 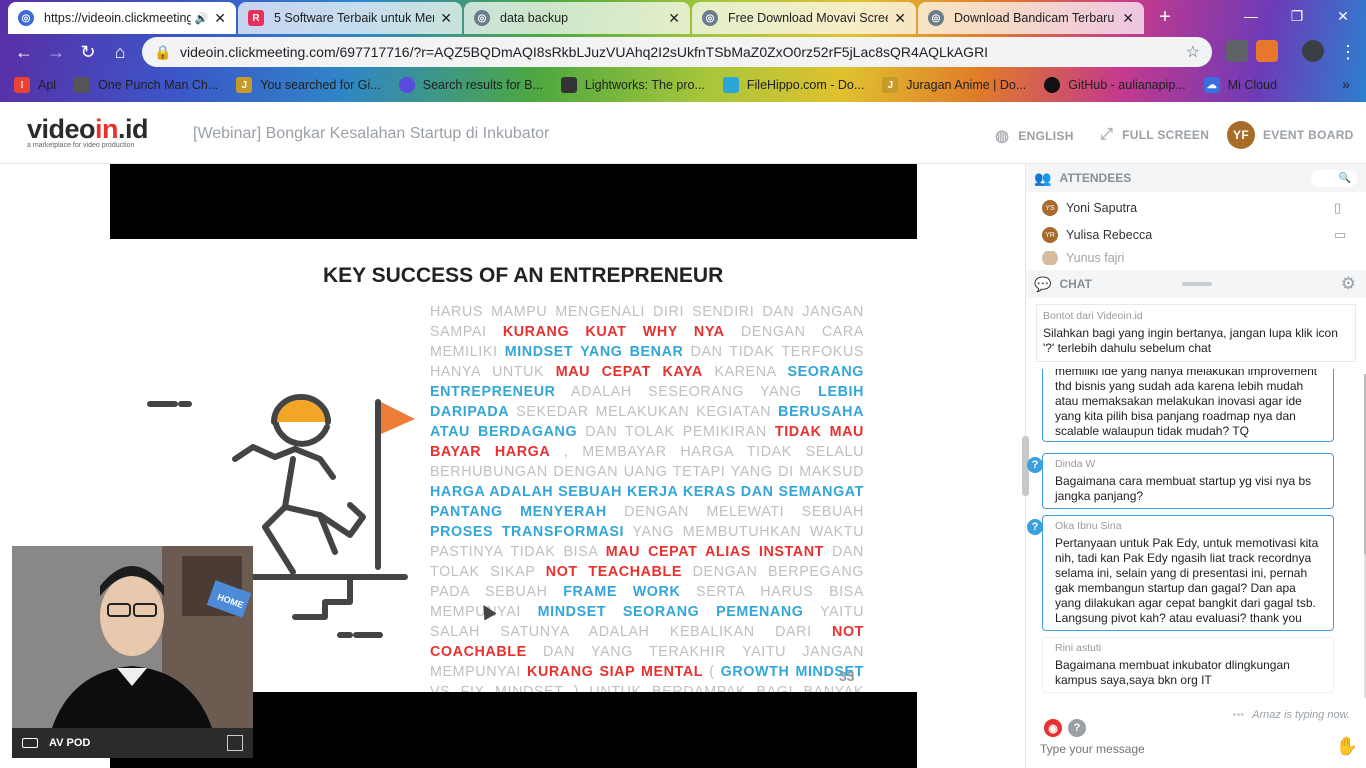 I want to click on emoji-chat-icon: ◉, so click(x=1053, y=728).